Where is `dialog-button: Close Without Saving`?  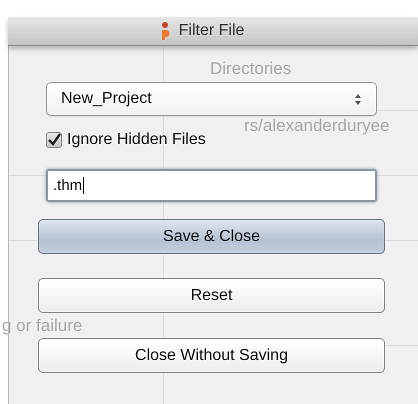 dialog-button: Close Without Saving is located at coordinates (211, 355).